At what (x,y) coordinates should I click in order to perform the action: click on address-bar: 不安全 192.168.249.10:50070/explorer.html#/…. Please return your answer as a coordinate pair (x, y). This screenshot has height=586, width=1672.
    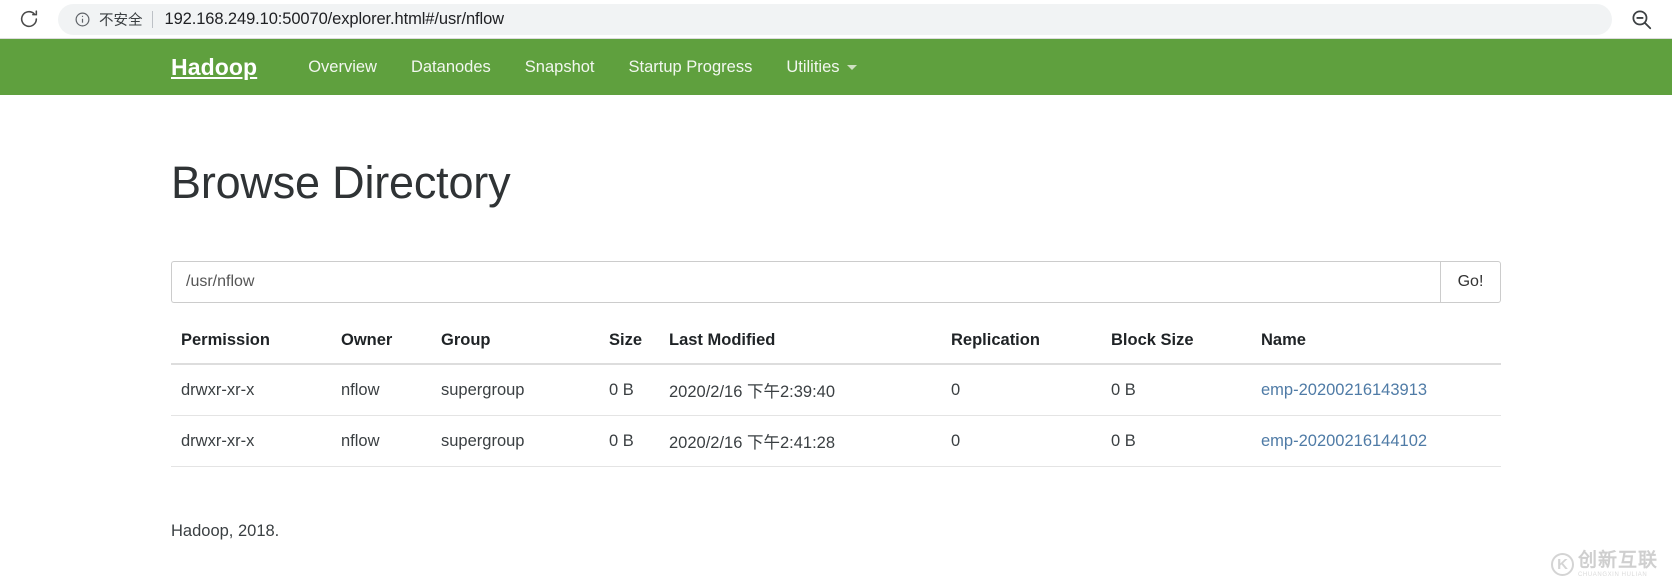
    Looking at the image, I should click on (835, 19).